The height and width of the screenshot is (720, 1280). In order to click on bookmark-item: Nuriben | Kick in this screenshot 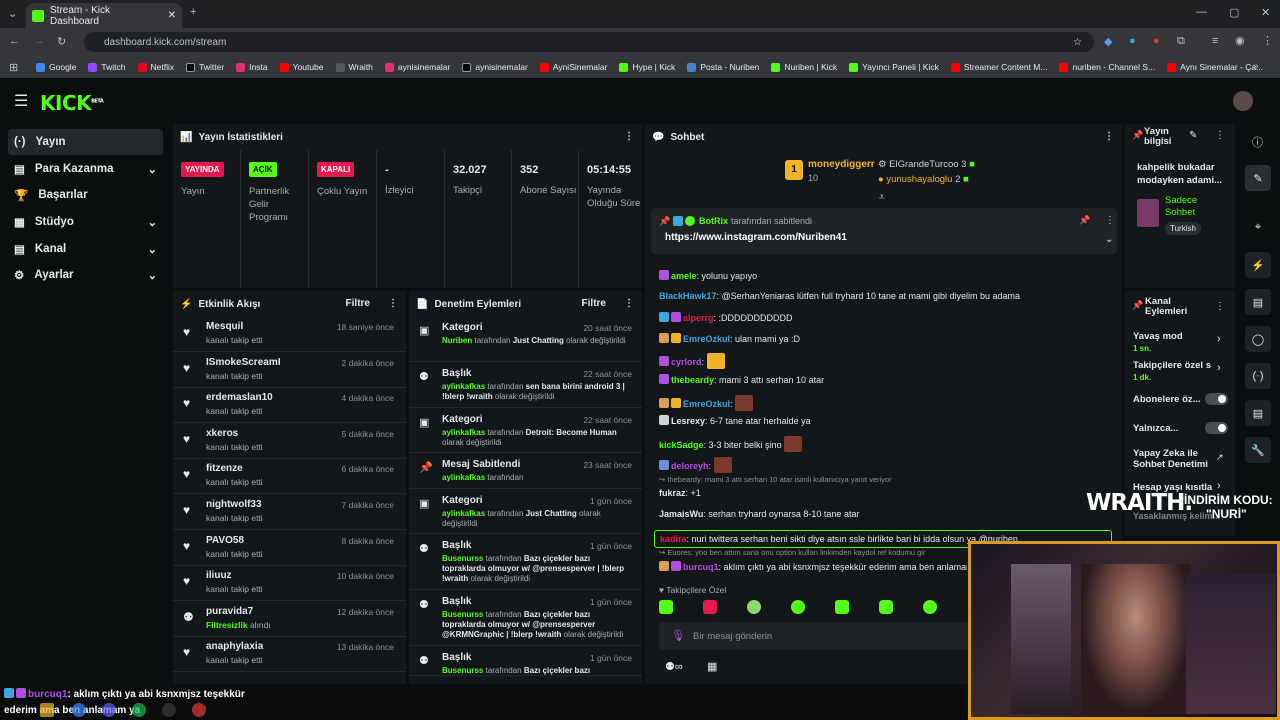, I will do `click(804, 67)`.